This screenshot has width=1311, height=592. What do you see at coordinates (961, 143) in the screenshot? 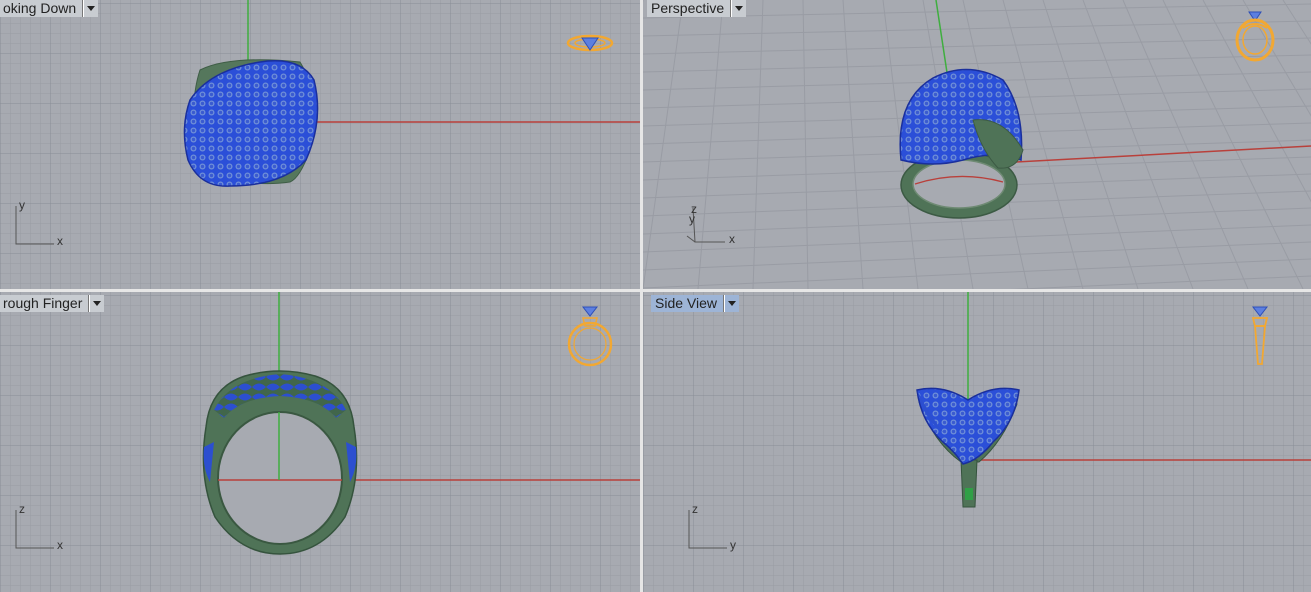
I see `ring-model-perspective` at bounding box center [961, 143].